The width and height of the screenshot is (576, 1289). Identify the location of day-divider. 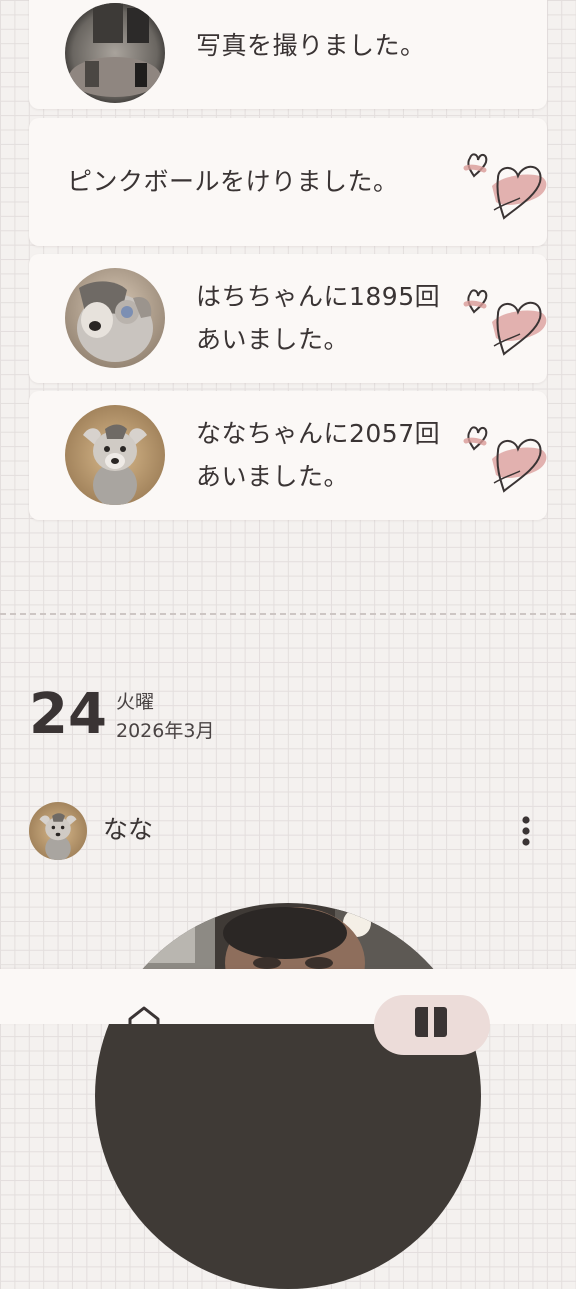
(288, 614).